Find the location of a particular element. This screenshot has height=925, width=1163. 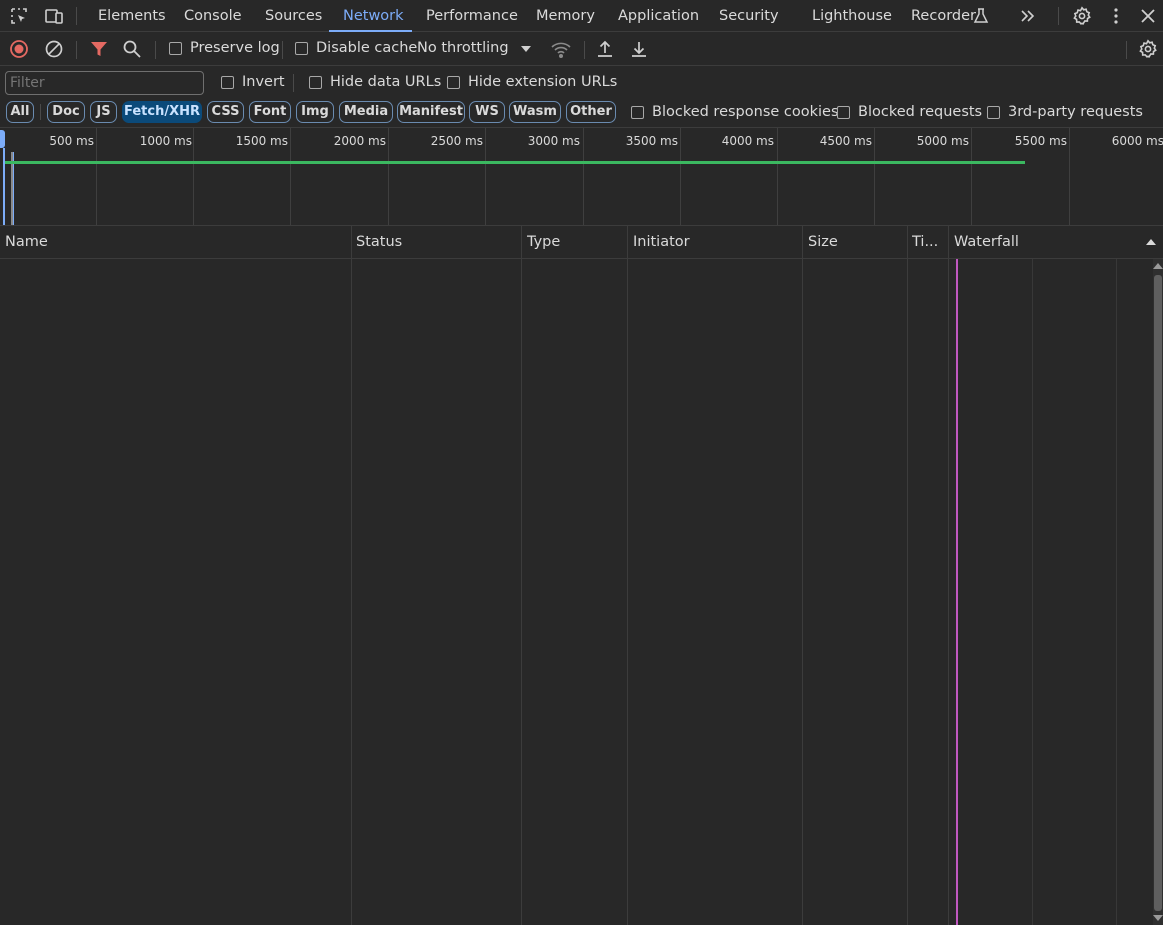

column-header-initiator: Initiator is located at coordinates (661, 242).